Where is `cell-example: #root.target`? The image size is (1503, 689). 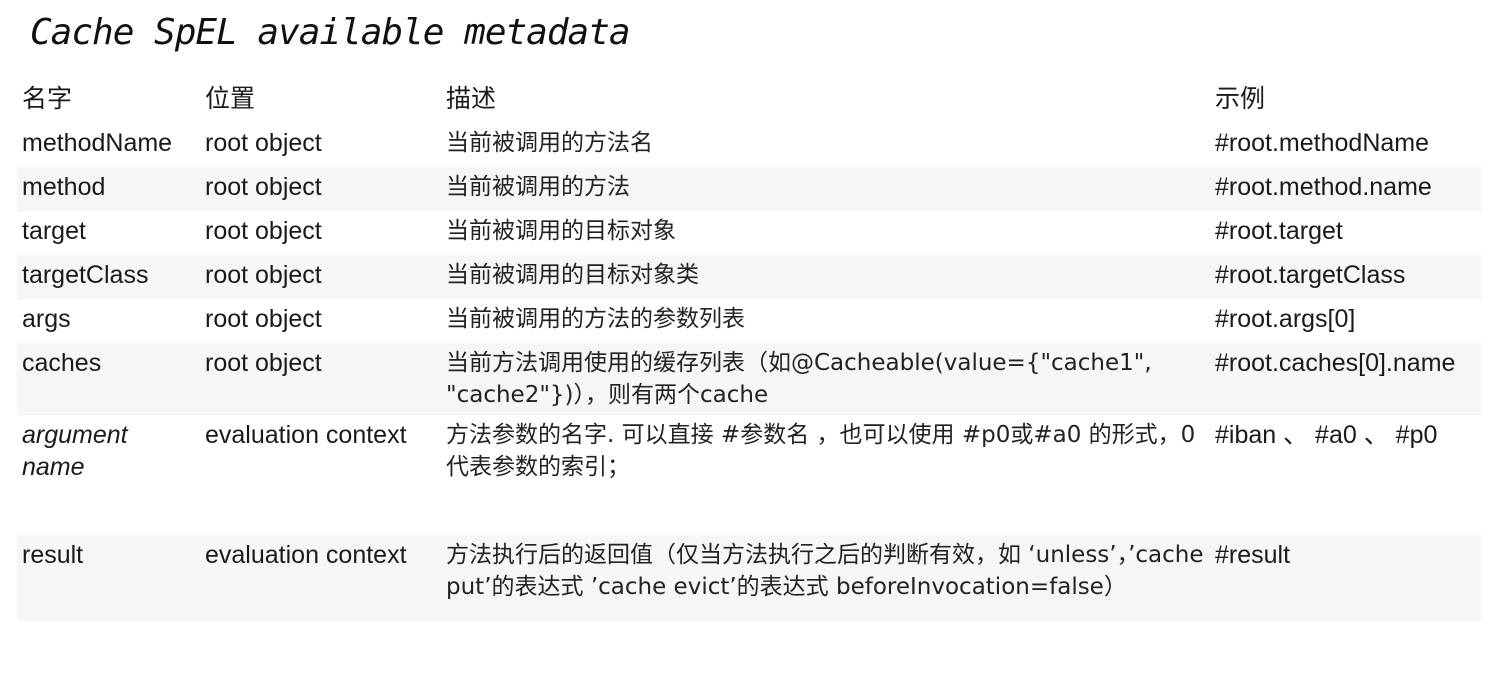
cell-example: #root.target is located at coordinates (1279, 231).